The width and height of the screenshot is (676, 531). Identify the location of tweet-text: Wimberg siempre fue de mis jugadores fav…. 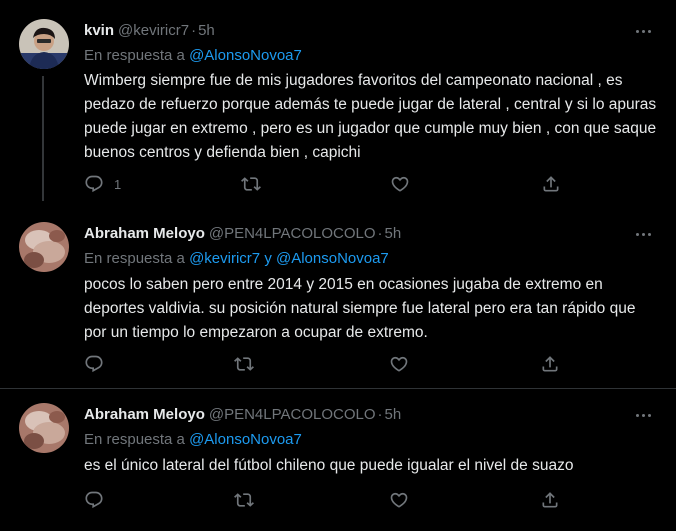
(370, 116).